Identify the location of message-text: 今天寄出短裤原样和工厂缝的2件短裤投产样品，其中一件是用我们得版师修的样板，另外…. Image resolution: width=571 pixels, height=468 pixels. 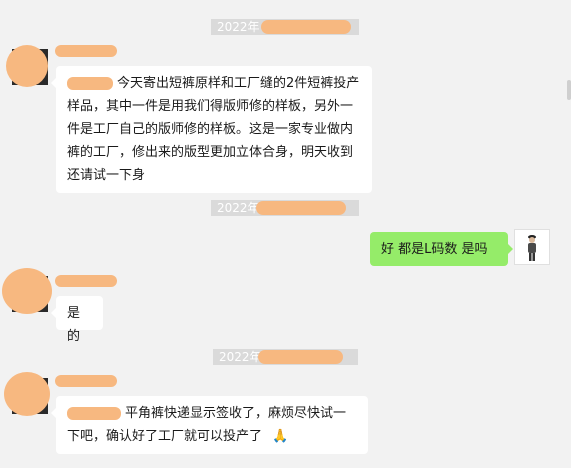
(213, 129).